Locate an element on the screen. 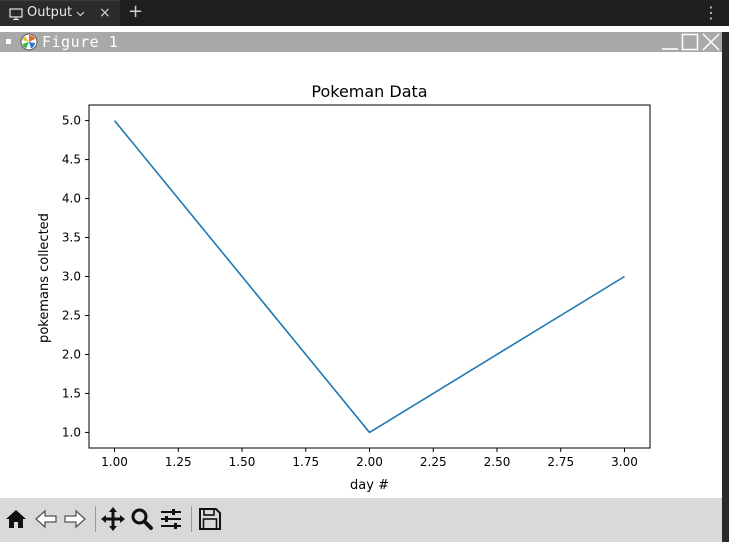 The height and width of the screenshot is (542, 729). tab-label: Output is located at coordinates (50, 12).